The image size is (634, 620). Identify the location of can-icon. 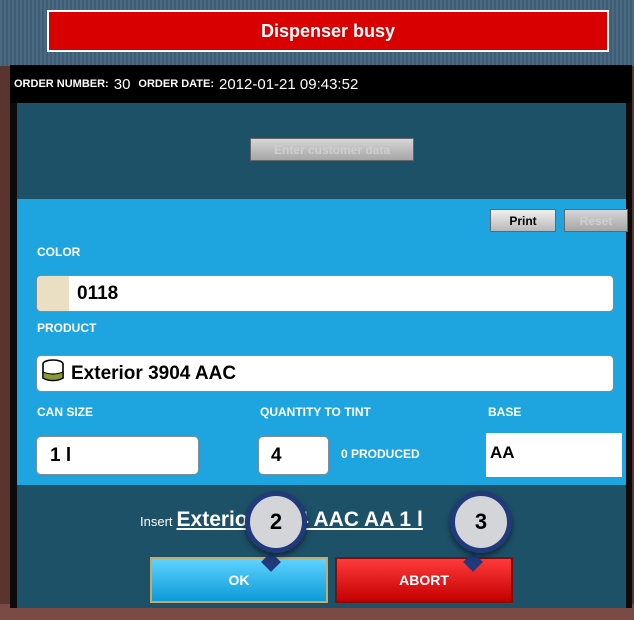
(53, 374).